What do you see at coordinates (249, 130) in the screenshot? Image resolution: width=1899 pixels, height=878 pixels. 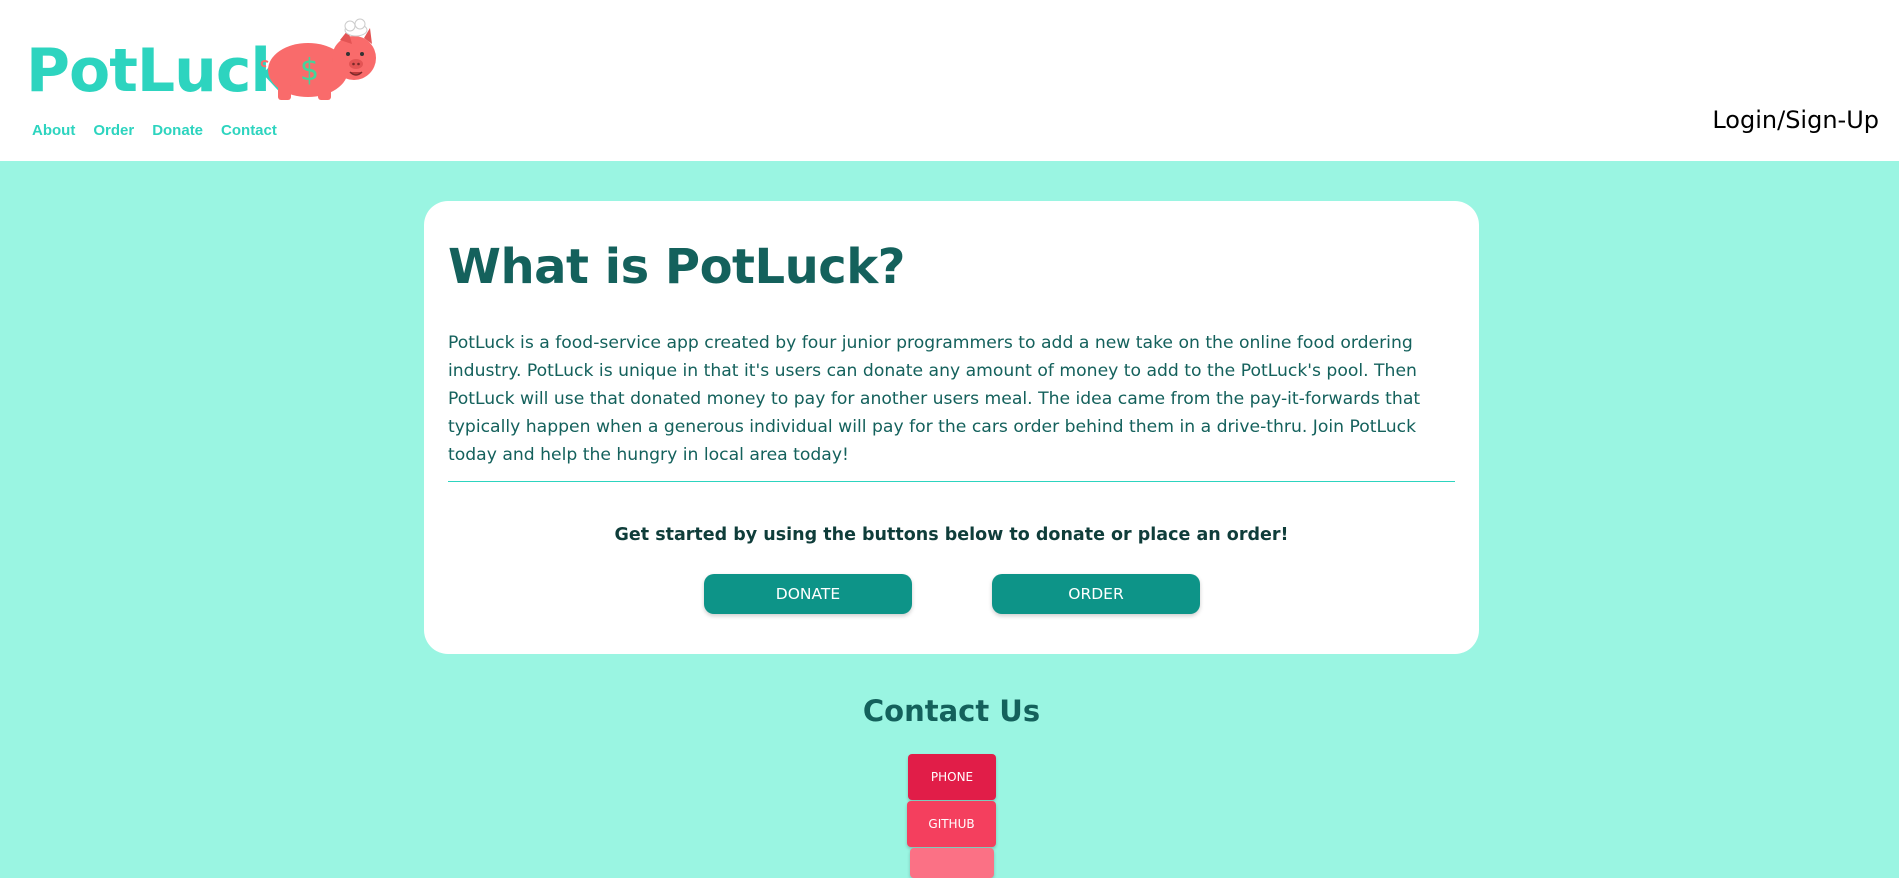 I see `nav-contact: Contact` at bounding box center [249, 130].